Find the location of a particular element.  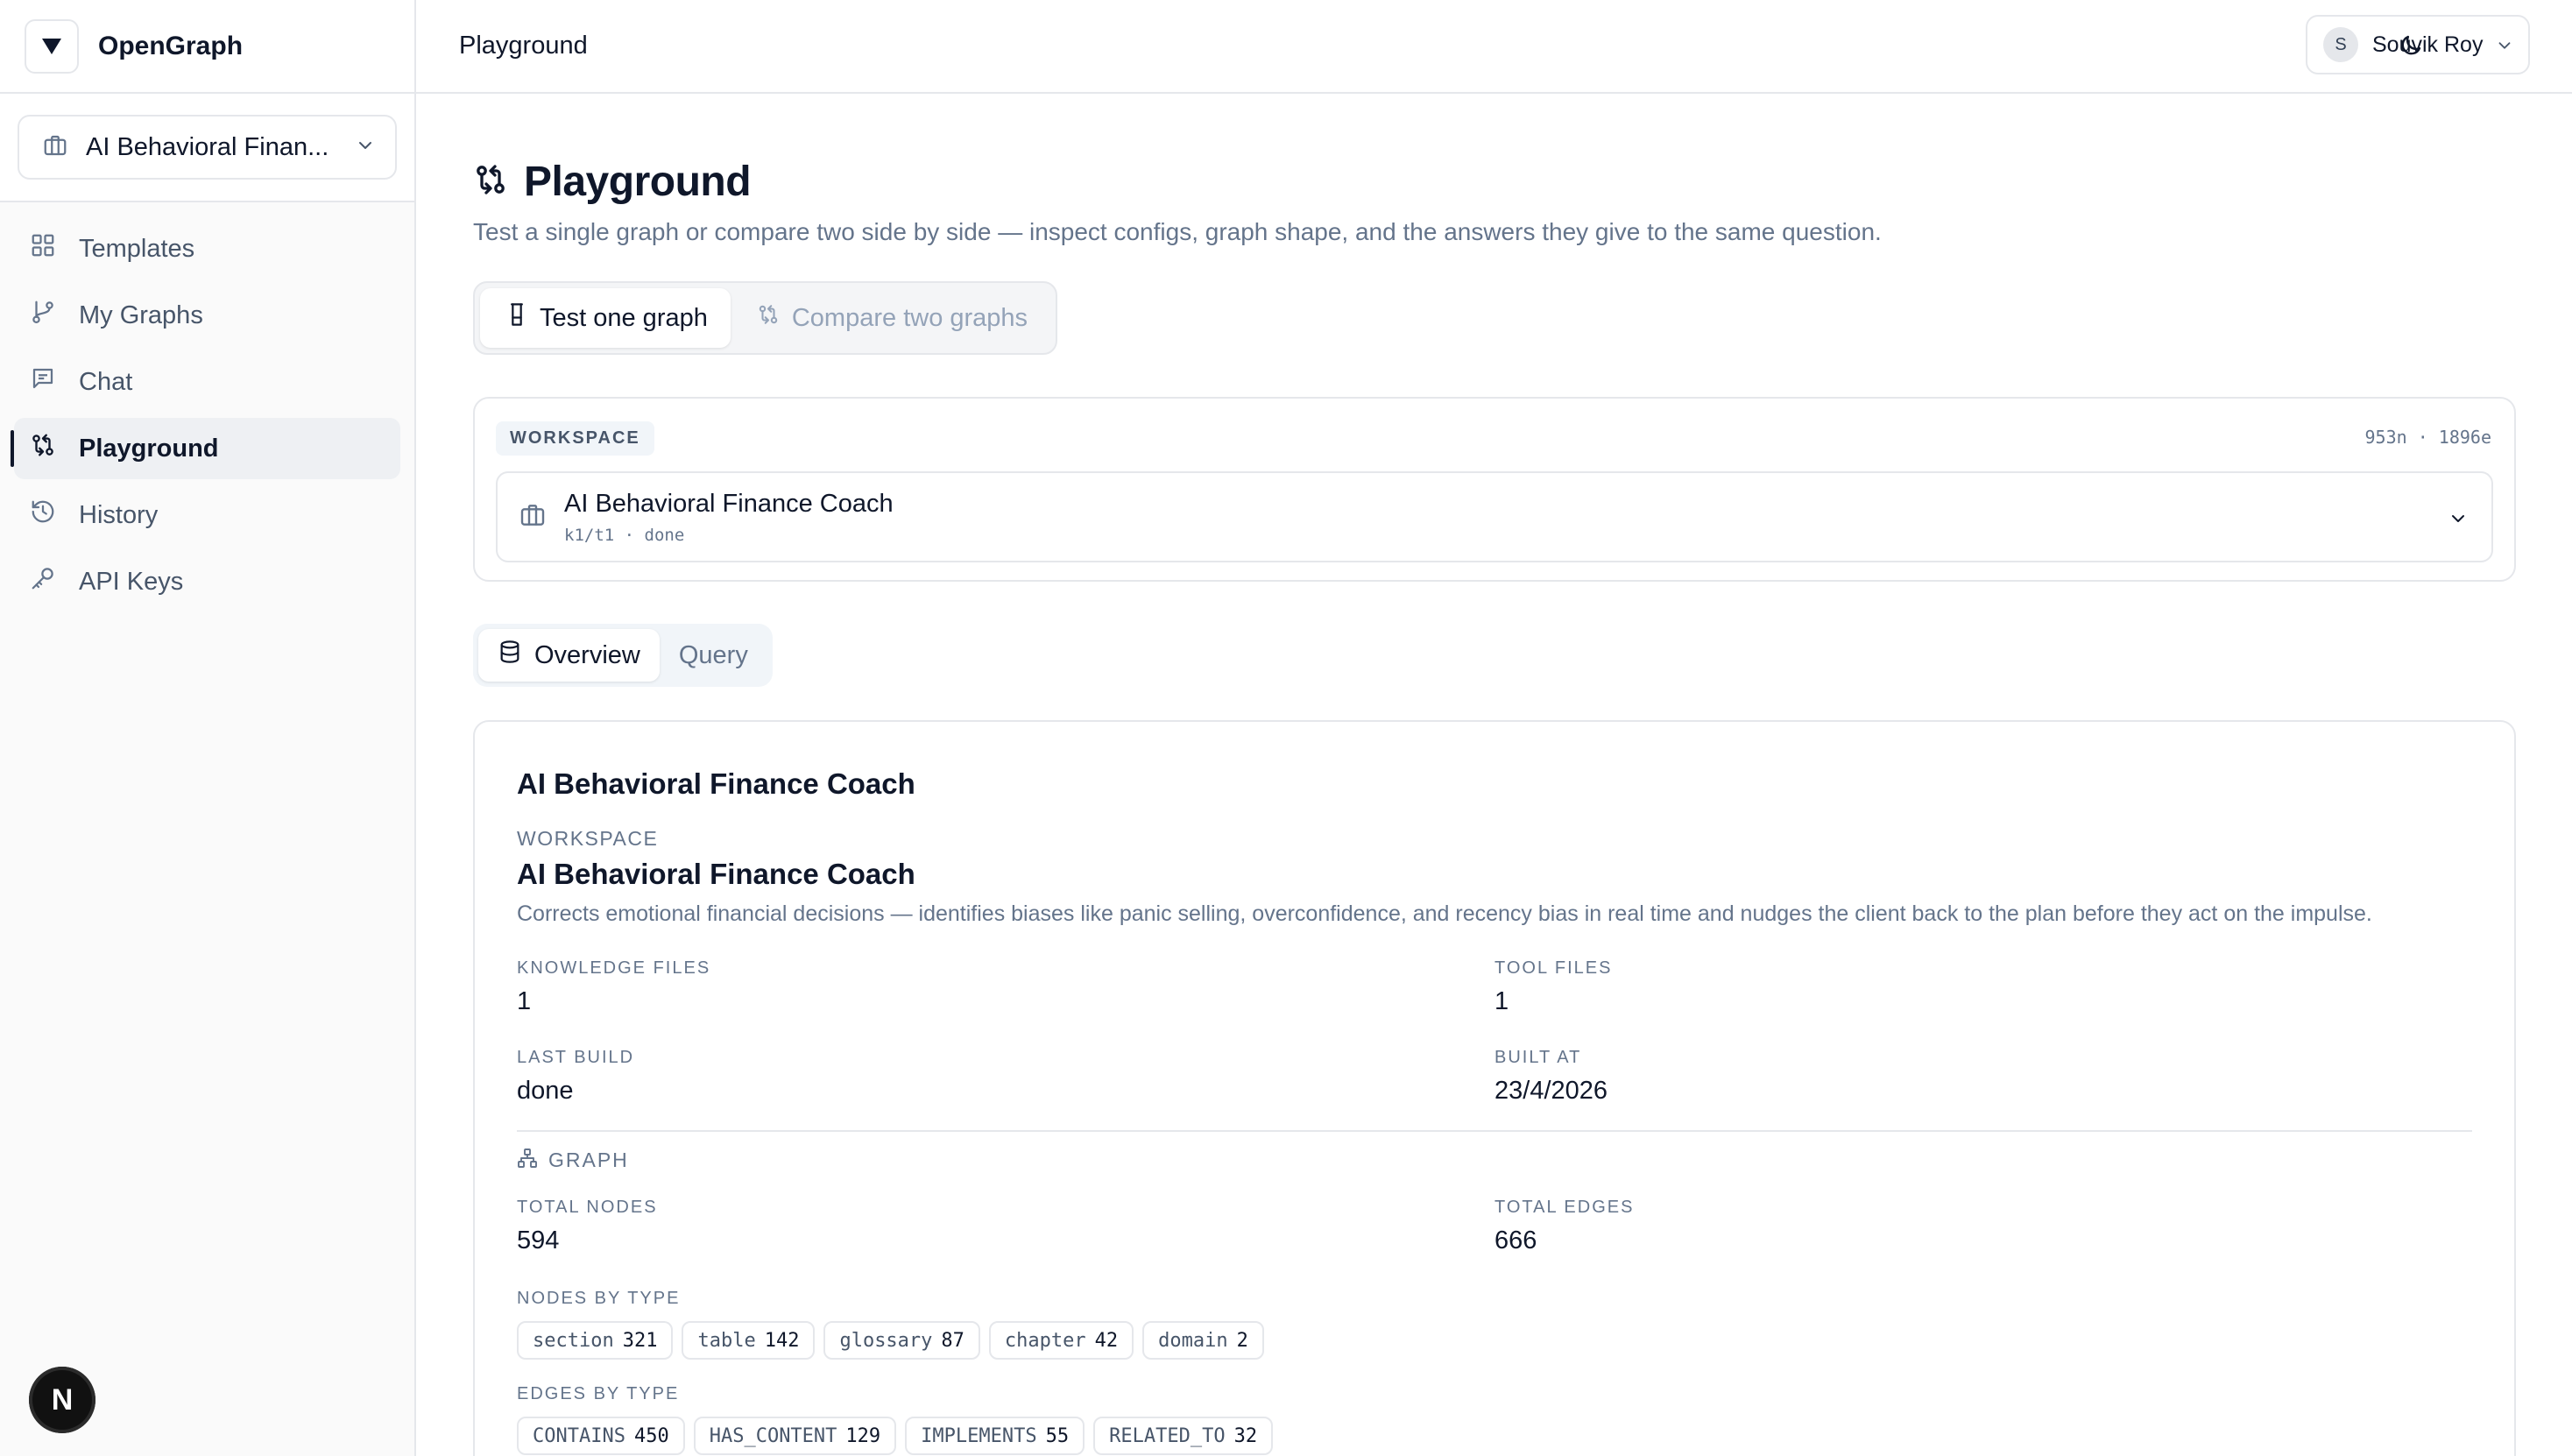

message-square-icon is located at coordinates (43, 382).